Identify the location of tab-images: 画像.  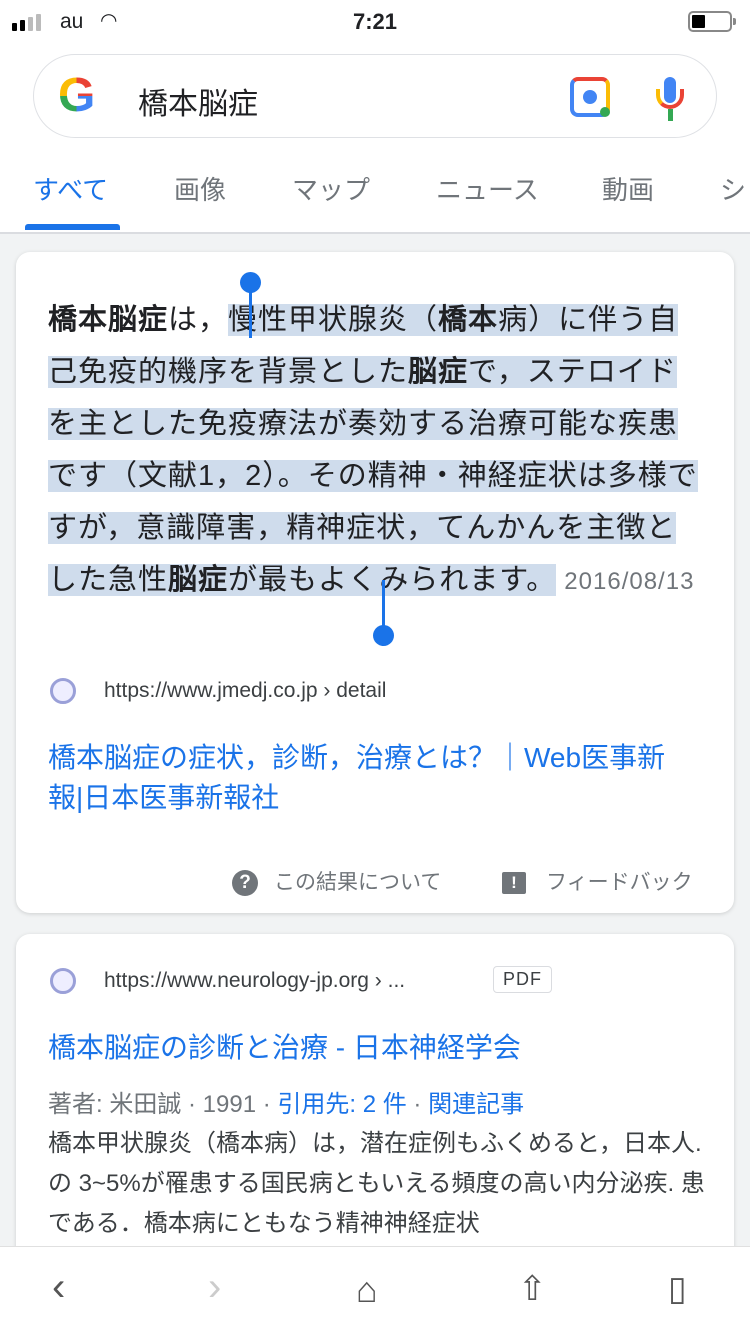
(200, 188).